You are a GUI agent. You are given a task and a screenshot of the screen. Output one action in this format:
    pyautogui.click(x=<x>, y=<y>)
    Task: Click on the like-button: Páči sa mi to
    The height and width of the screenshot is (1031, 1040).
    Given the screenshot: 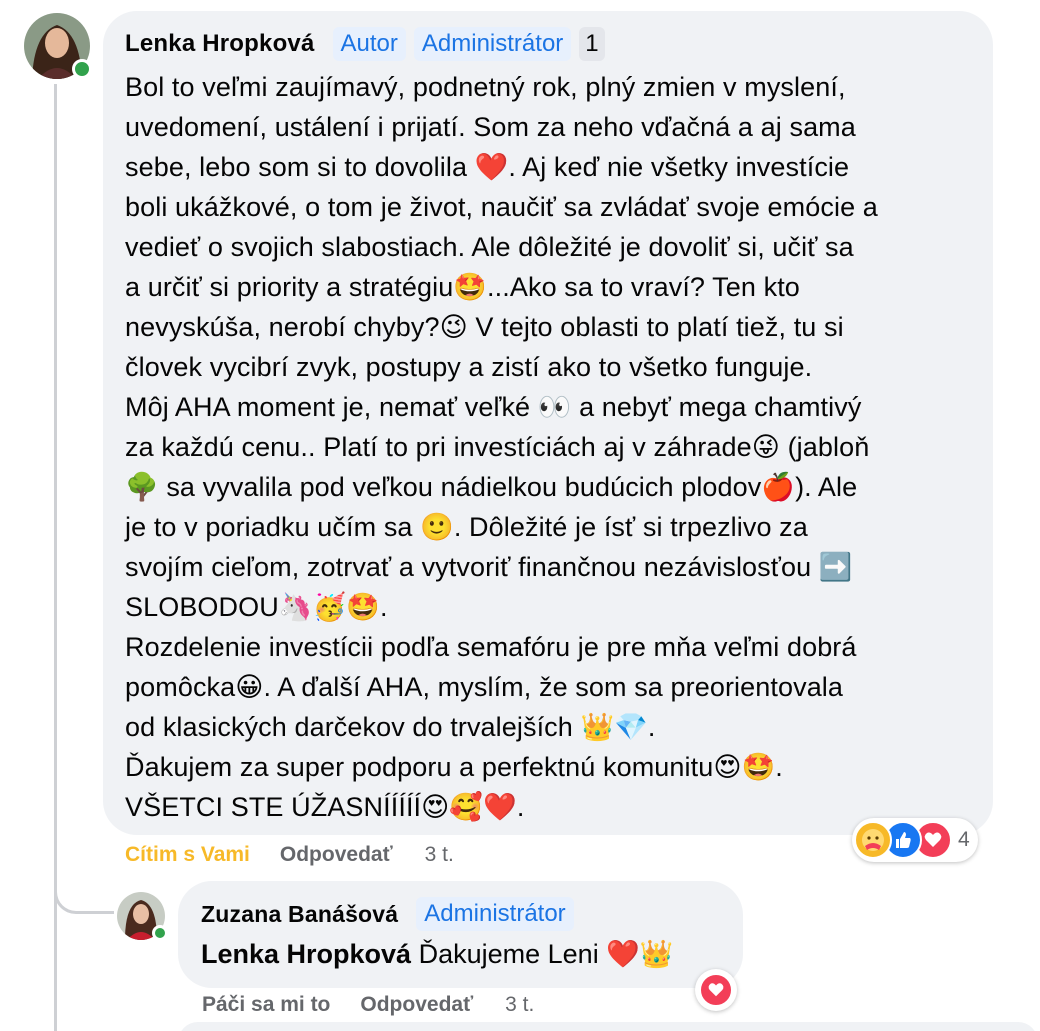 What is the action you would take?
    pyautogui.click(x=266, y=1005)
    